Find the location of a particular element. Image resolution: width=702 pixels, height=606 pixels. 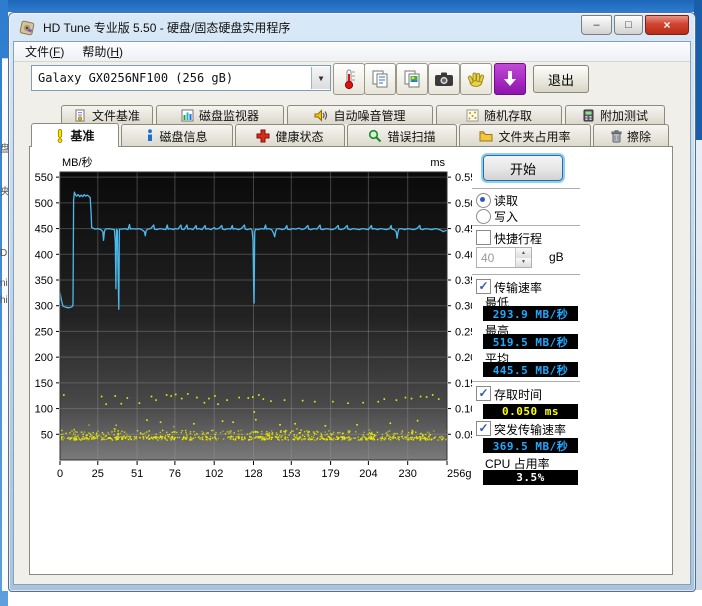

tab-row-secondary: 文件基准 磁盘监视器 自动噪音管理 随机存取 附加测试 is located at coordinates (363, 114).